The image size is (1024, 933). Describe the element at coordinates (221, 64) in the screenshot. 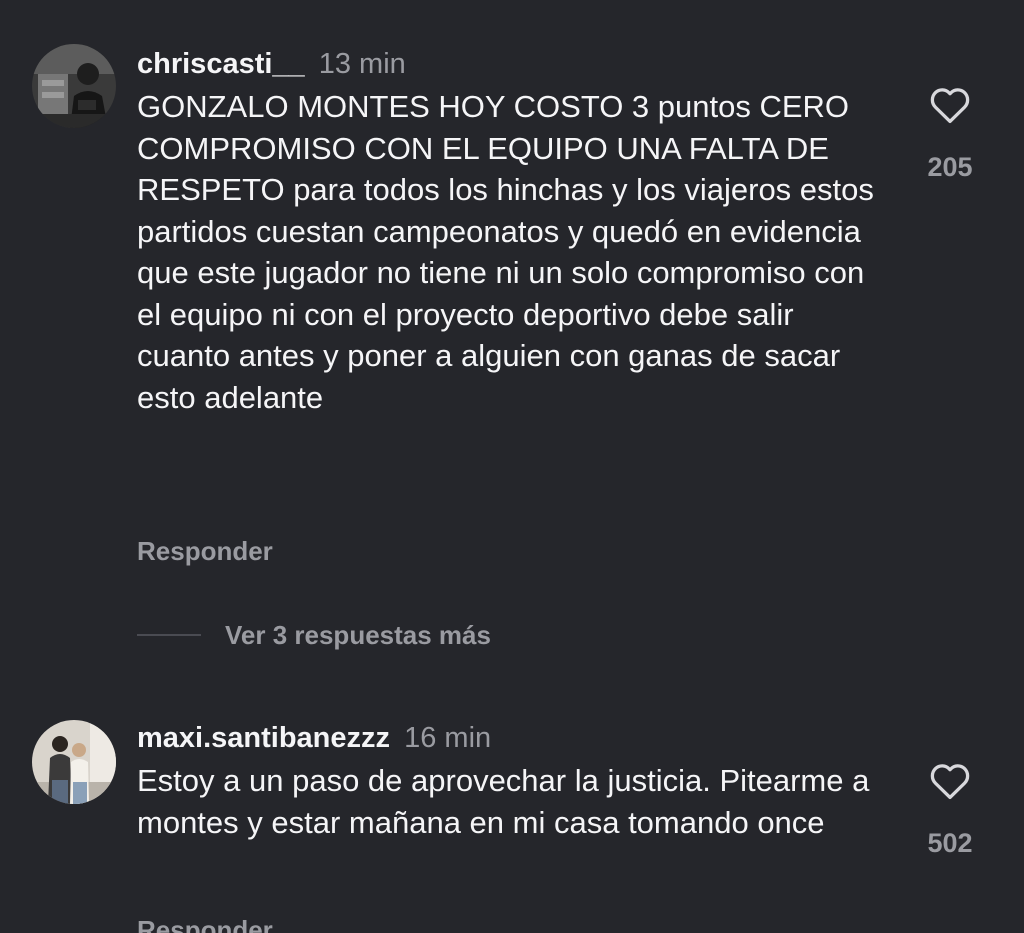

I see `username: chriscasti__` at that location.